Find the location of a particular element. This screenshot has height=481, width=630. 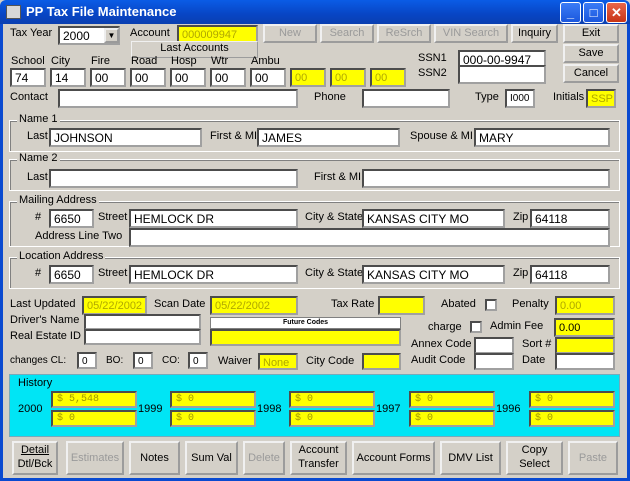

cancel-button: Cancel is located at coordinates (591, 73).